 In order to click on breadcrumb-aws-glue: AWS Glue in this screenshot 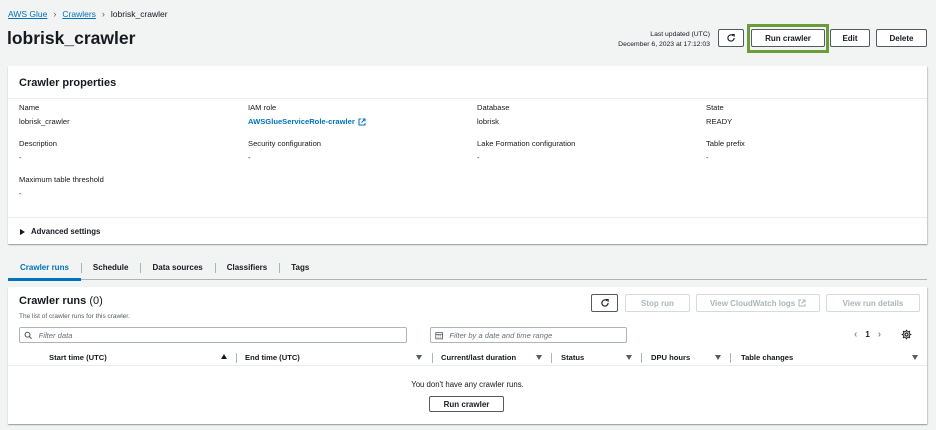, I will do `click(27, 14)`.